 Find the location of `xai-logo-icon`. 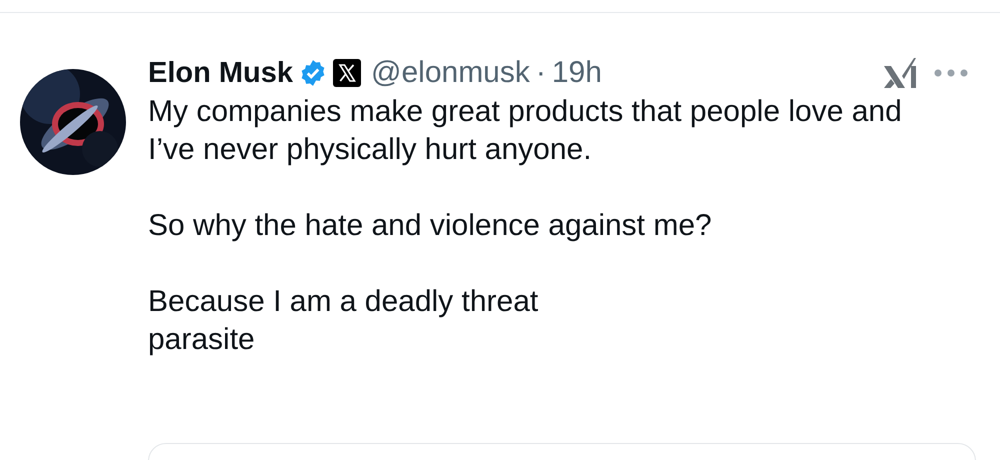

xai-logo-icon is located at coordinates (900, 73).